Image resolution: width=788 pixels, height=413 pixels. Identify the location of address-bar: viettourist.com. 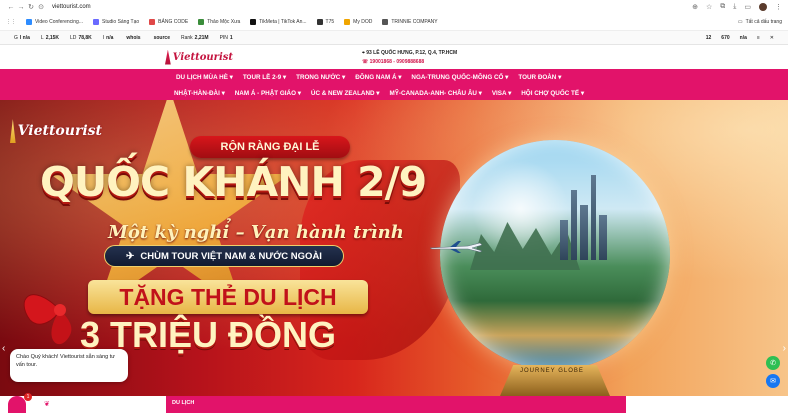
(372, 7).